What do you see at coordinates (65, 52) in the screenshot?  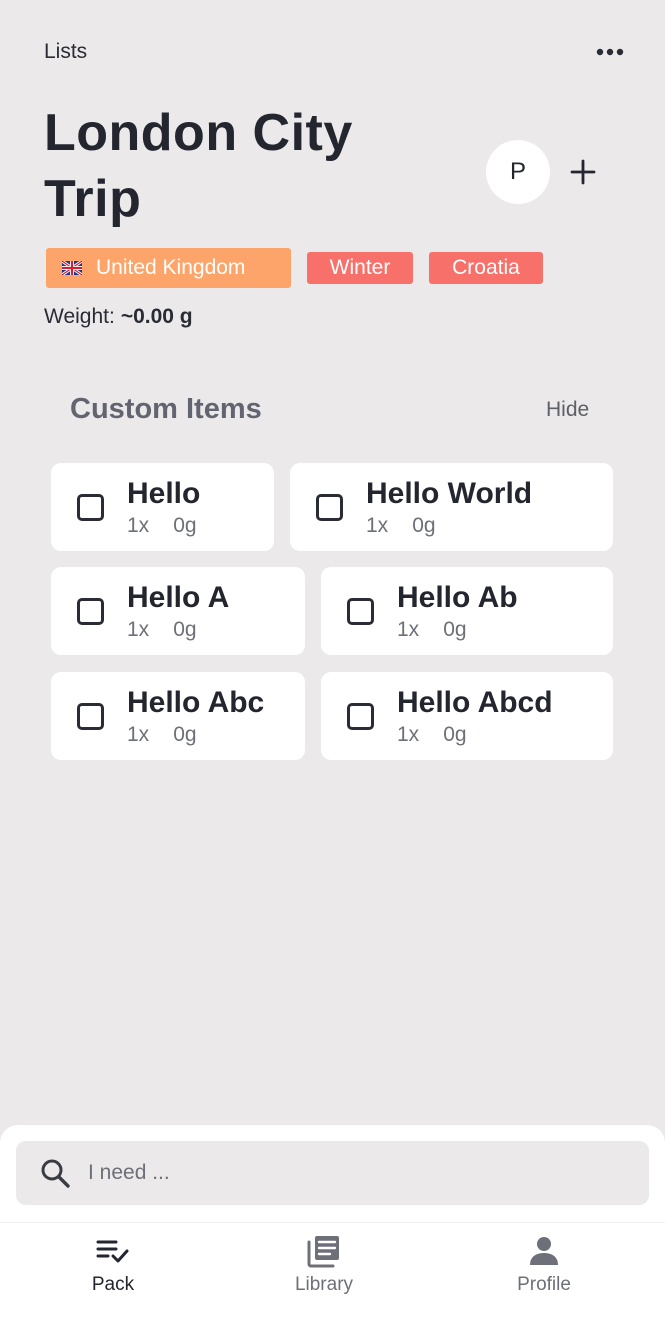 I see `back-to-lists-link: Lists` at bounding box center [65, 52].